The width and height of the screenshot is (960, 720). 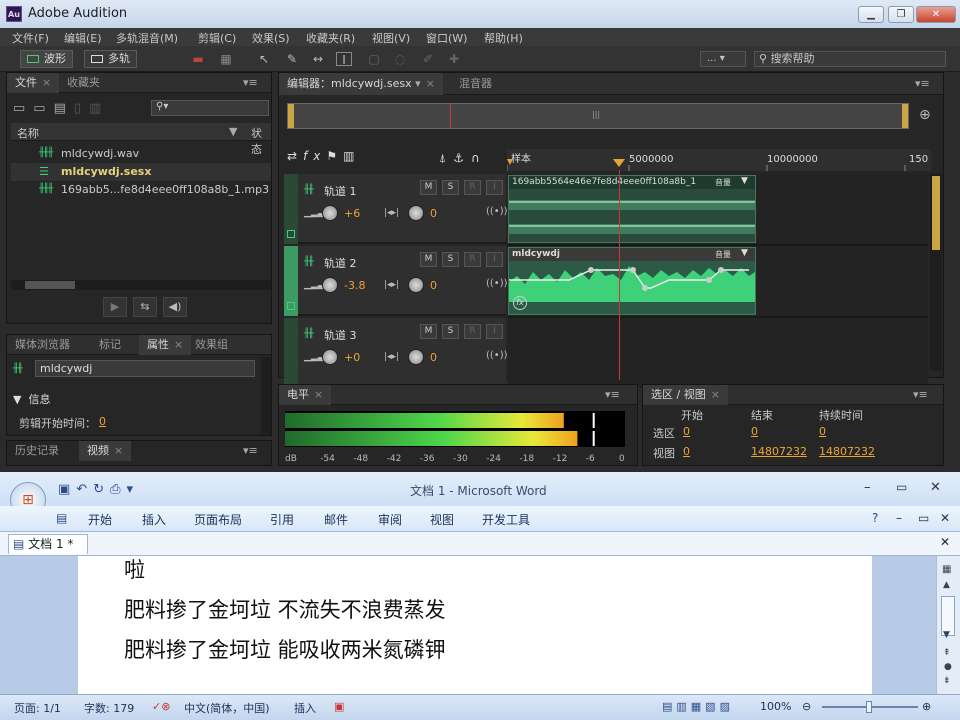 I want to click on doc-restore-icon: ▭, so click(x=923, y=518).